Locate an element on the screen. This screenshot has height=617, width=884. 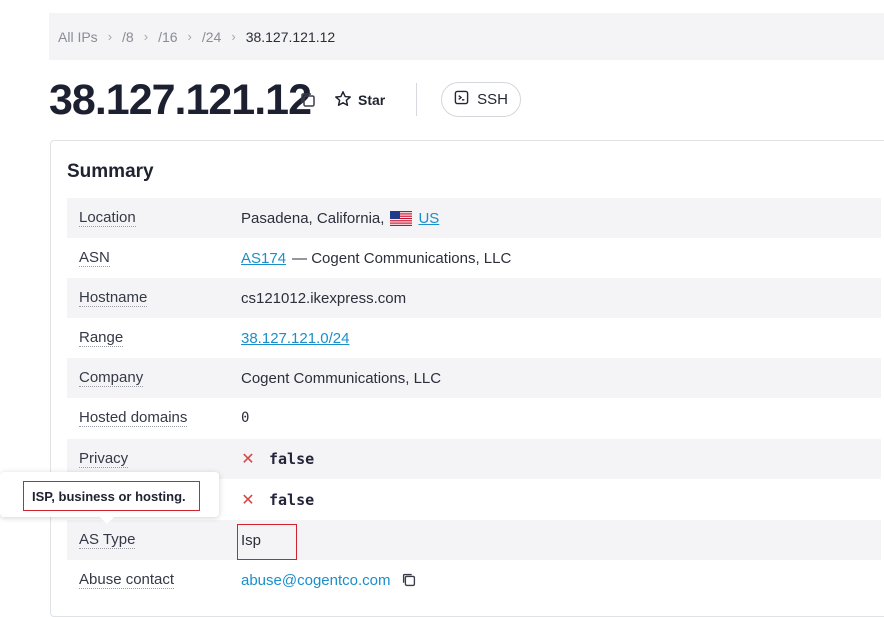
range-link: 38.127.121.0/24 is located at coordinates (295, 338).